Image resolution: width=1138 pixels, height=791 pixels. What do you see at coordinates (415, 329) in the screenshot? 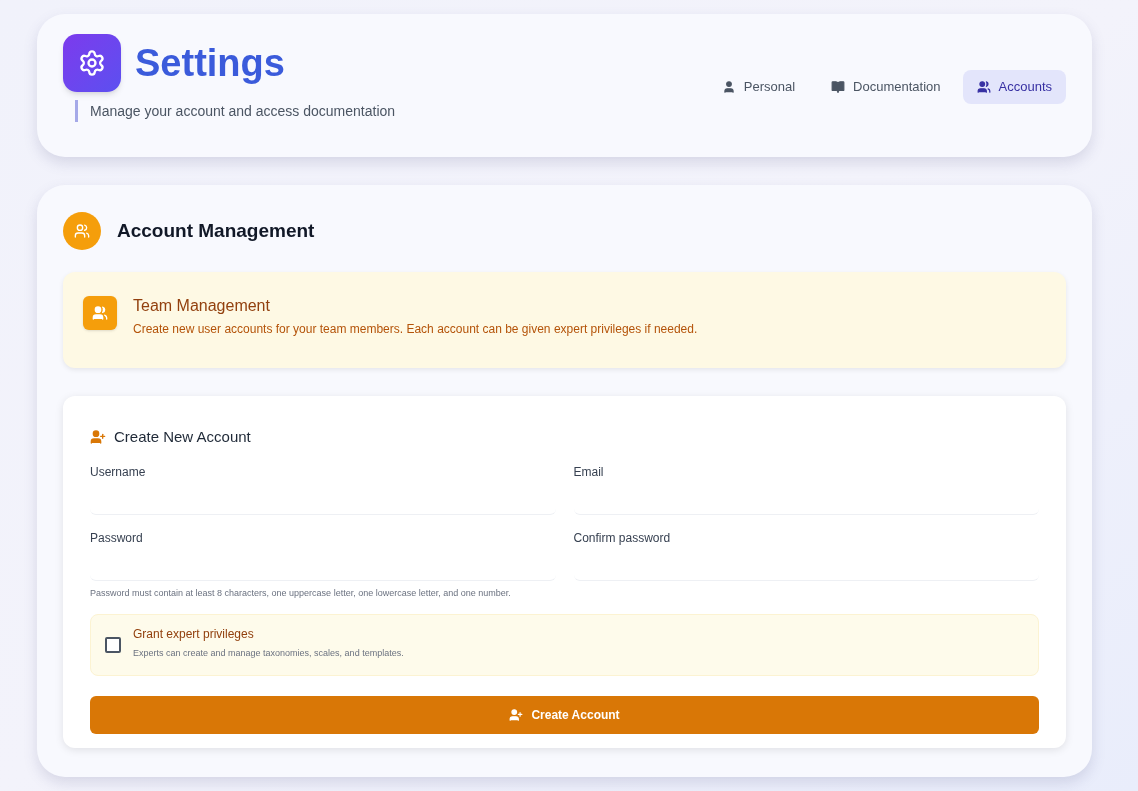
I see `notice-text: Create new user accounts for your team members. Each account can be given expert privileges if needed.` at bounding box center [415, 329].